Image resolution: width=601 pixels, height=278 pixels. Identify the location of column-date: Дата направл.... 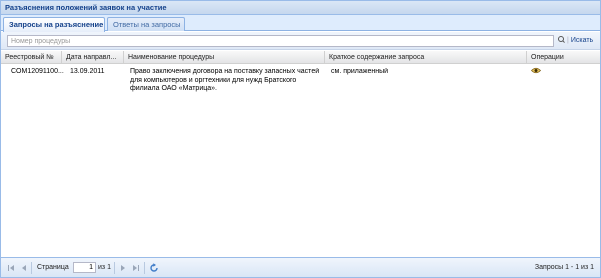
(93, 57).